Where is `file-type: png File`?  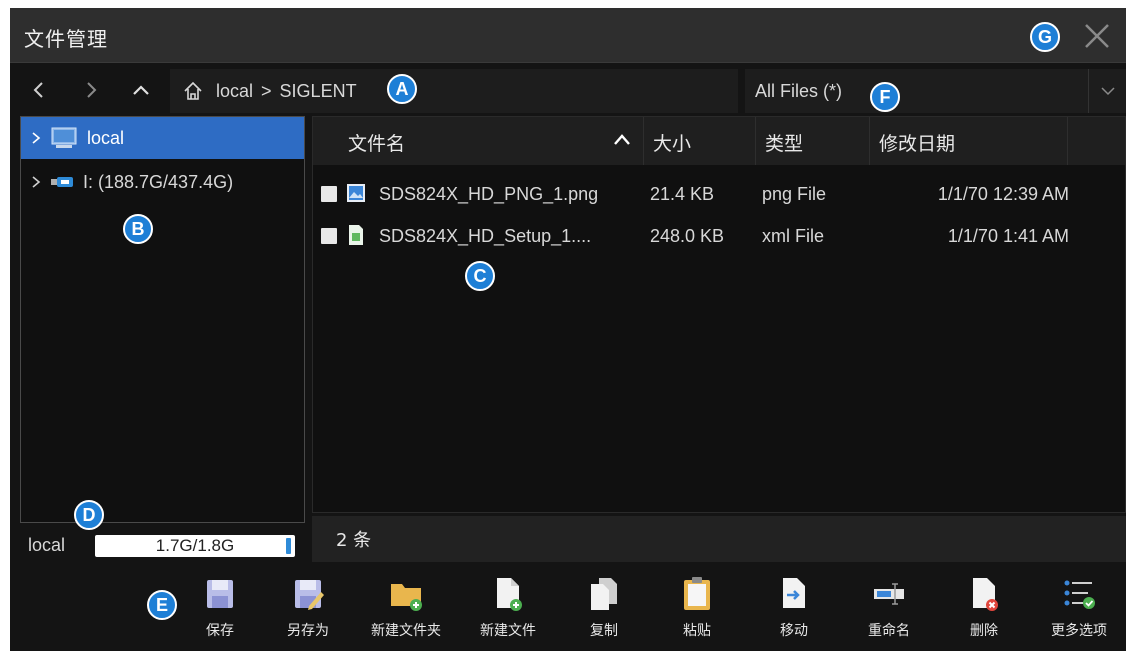 file-type: png File is located at coordinates (794, 194).